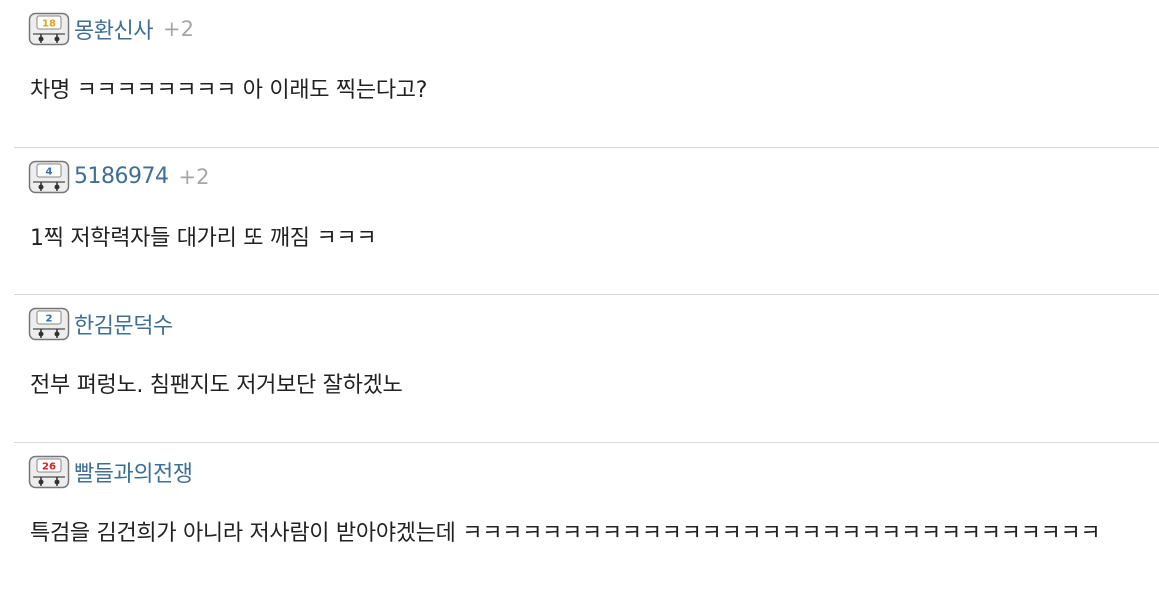  I want to click on level-badge-icon: 4, so click(49, 177).